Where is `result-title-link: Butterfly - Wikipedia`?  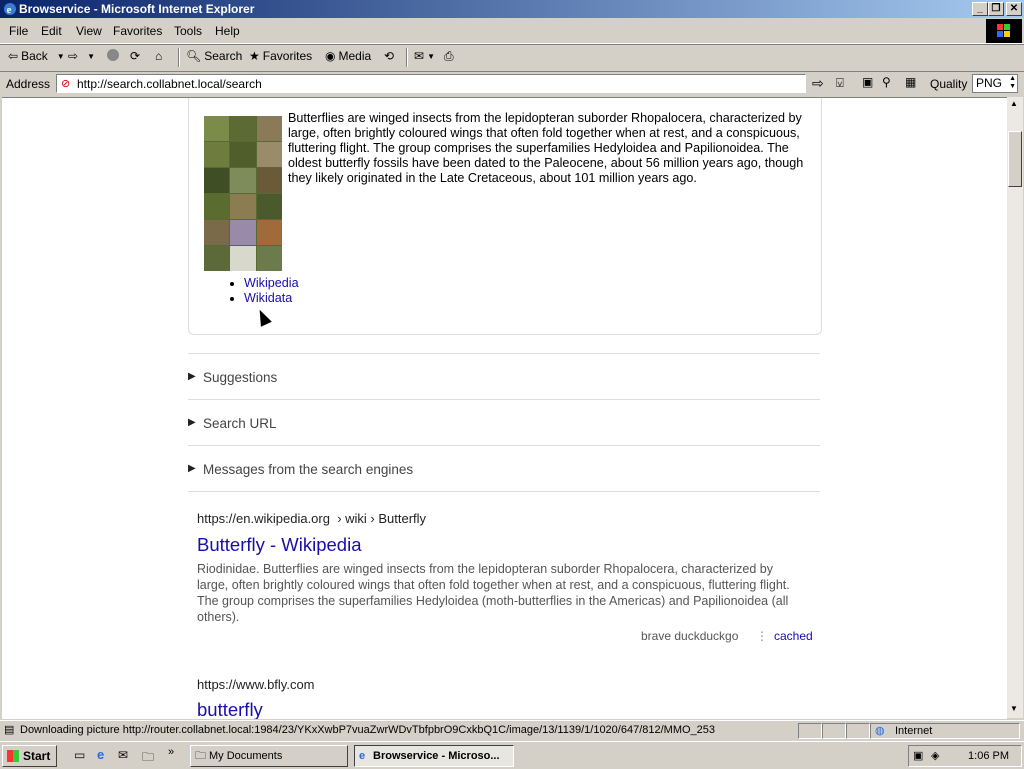 result-title-link: Butterfly - Wikipedia is located at coordinates (279, 545).